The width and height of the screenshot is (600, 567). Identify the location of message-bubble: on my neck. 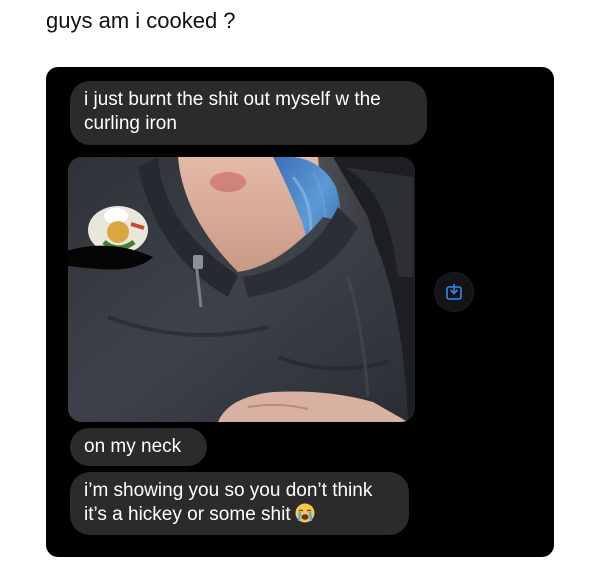
(138, 447).